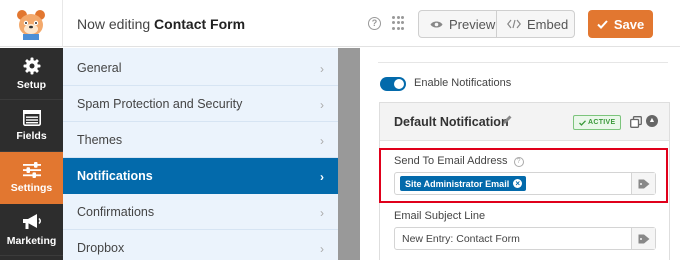  What do you see at coordinates (200, 68) in the screenshot?
I see `settings-item-general: General ›` at bounding box center [200, 68].